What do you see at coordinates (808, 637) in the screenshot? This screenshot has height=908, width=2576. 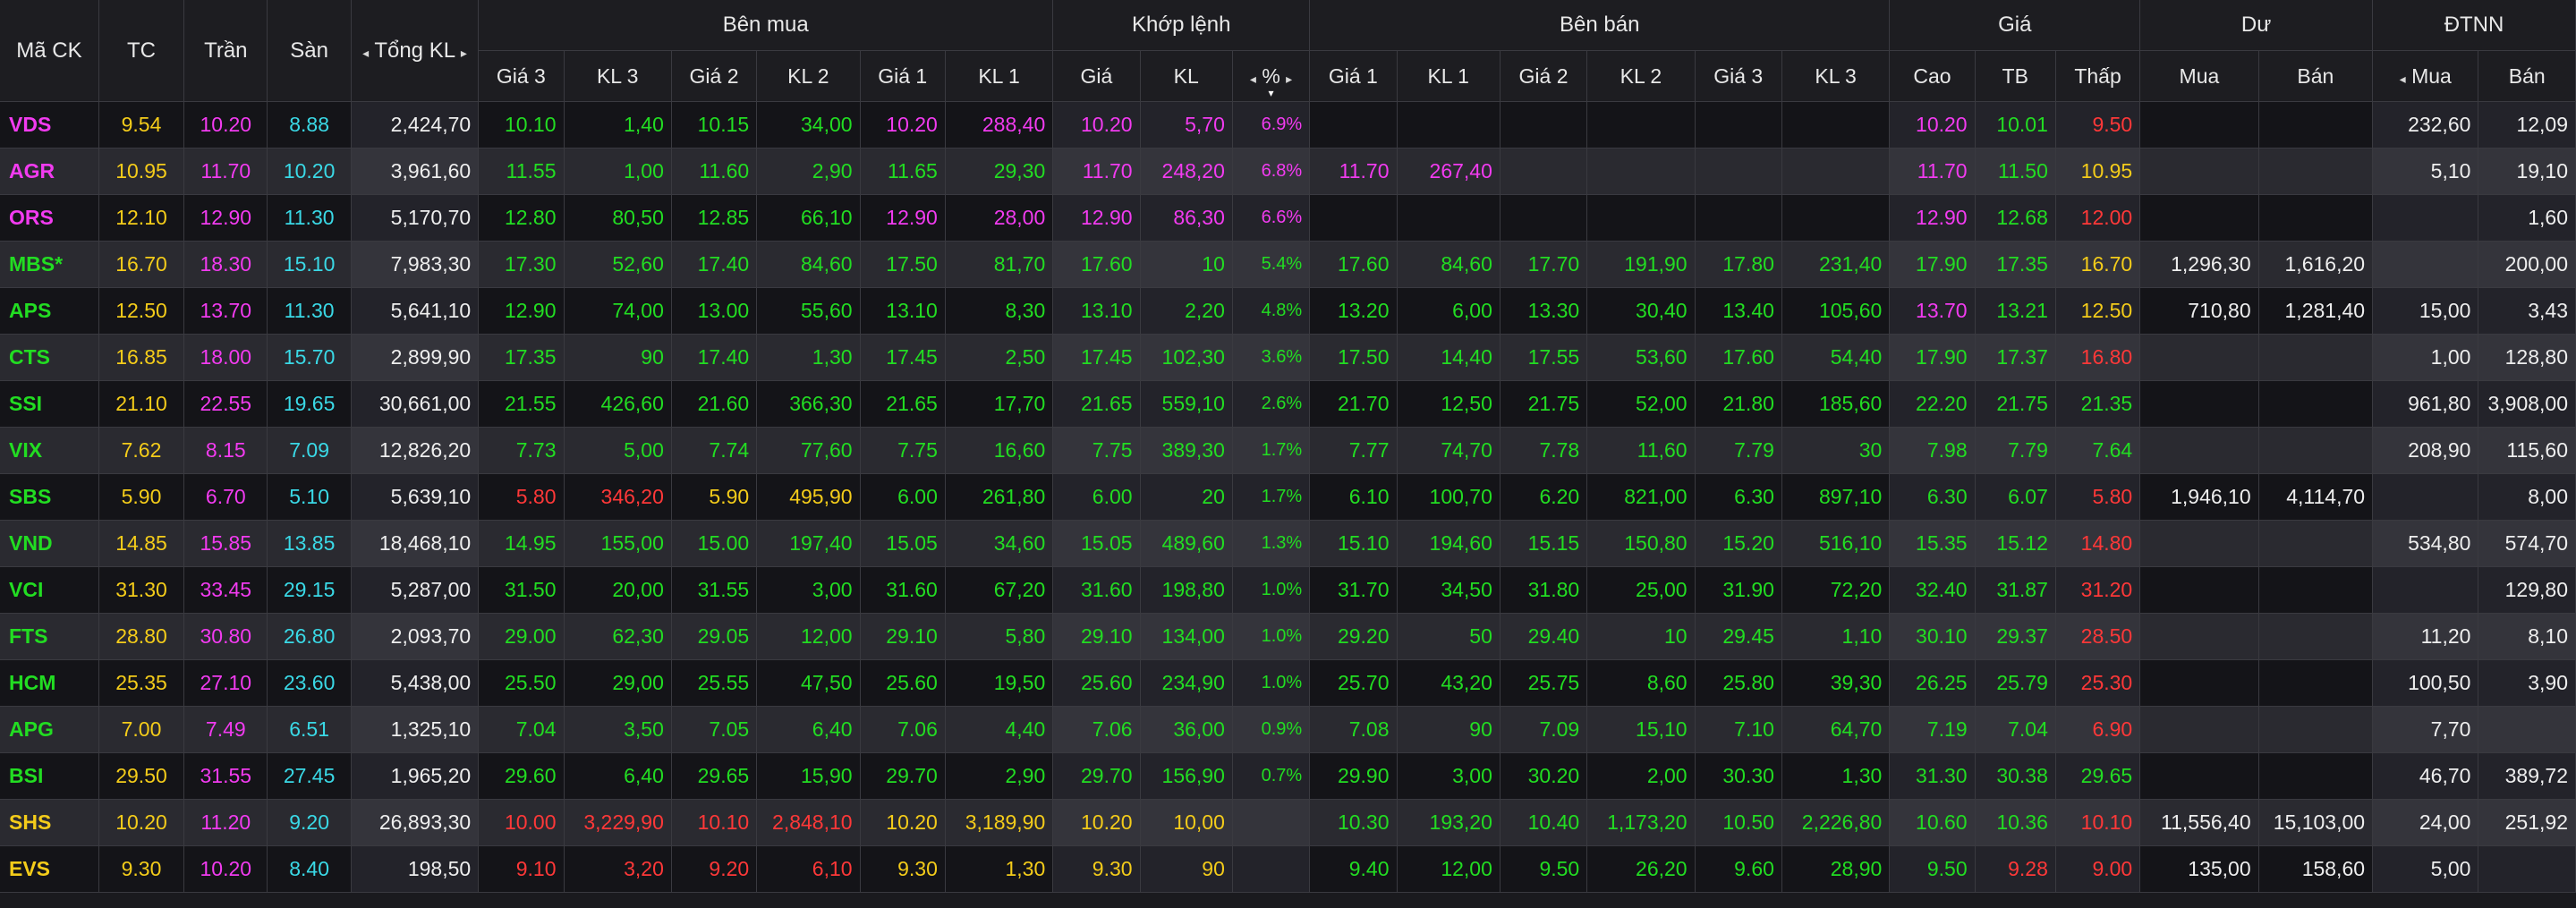 I see `bid-cell: 12,00` at bounding box center [808, 637].